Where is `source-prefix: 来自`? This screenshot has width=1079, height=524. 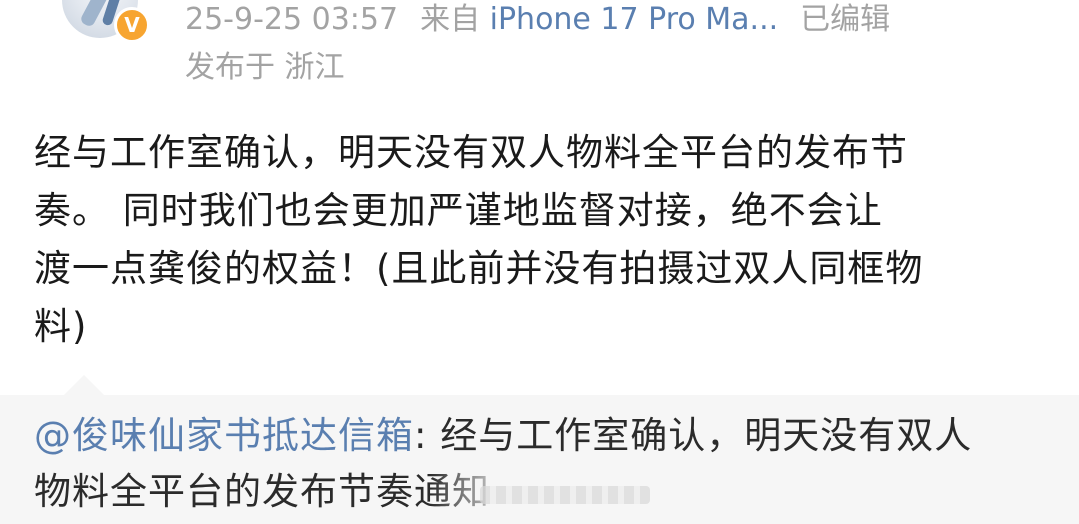 source-prefix: 来自 is located at coordinates (450, 19).